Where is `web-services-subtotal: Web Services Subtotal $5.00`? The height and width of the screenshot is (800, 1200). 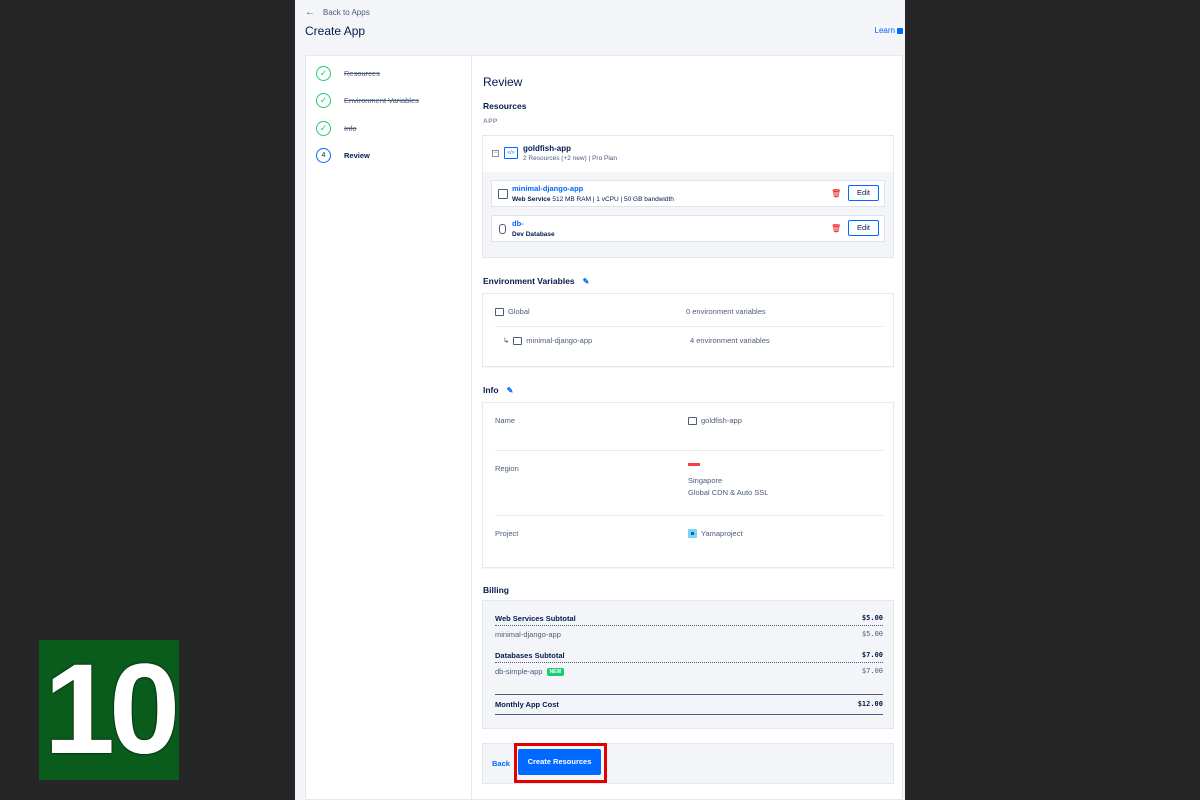
web-services-subtotal: Web Services Subtotal $5.00 is located at coordinates (689, 618).